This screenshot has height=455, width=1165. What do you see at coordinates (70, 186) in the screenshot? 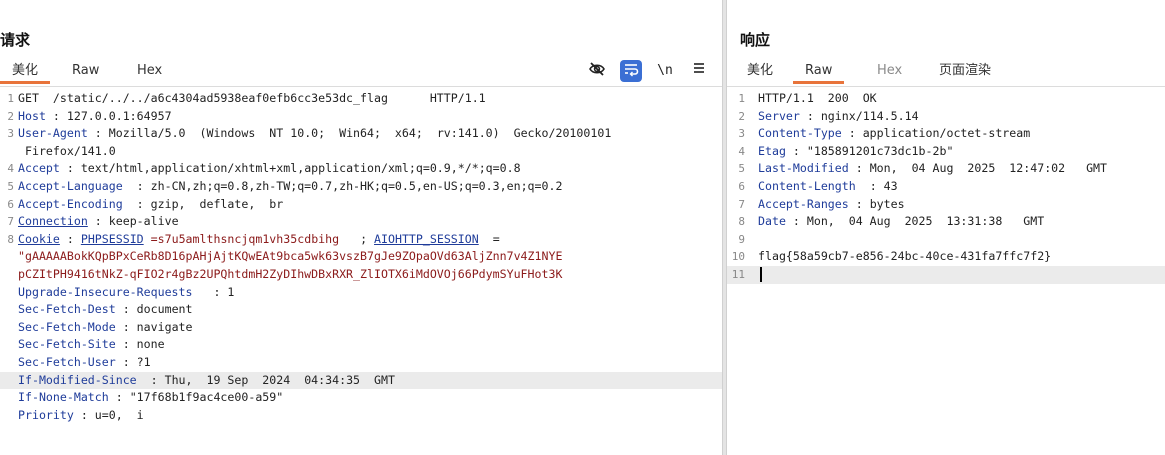
I see `header-name: Accept-Language` at bounding box center [70, 186].